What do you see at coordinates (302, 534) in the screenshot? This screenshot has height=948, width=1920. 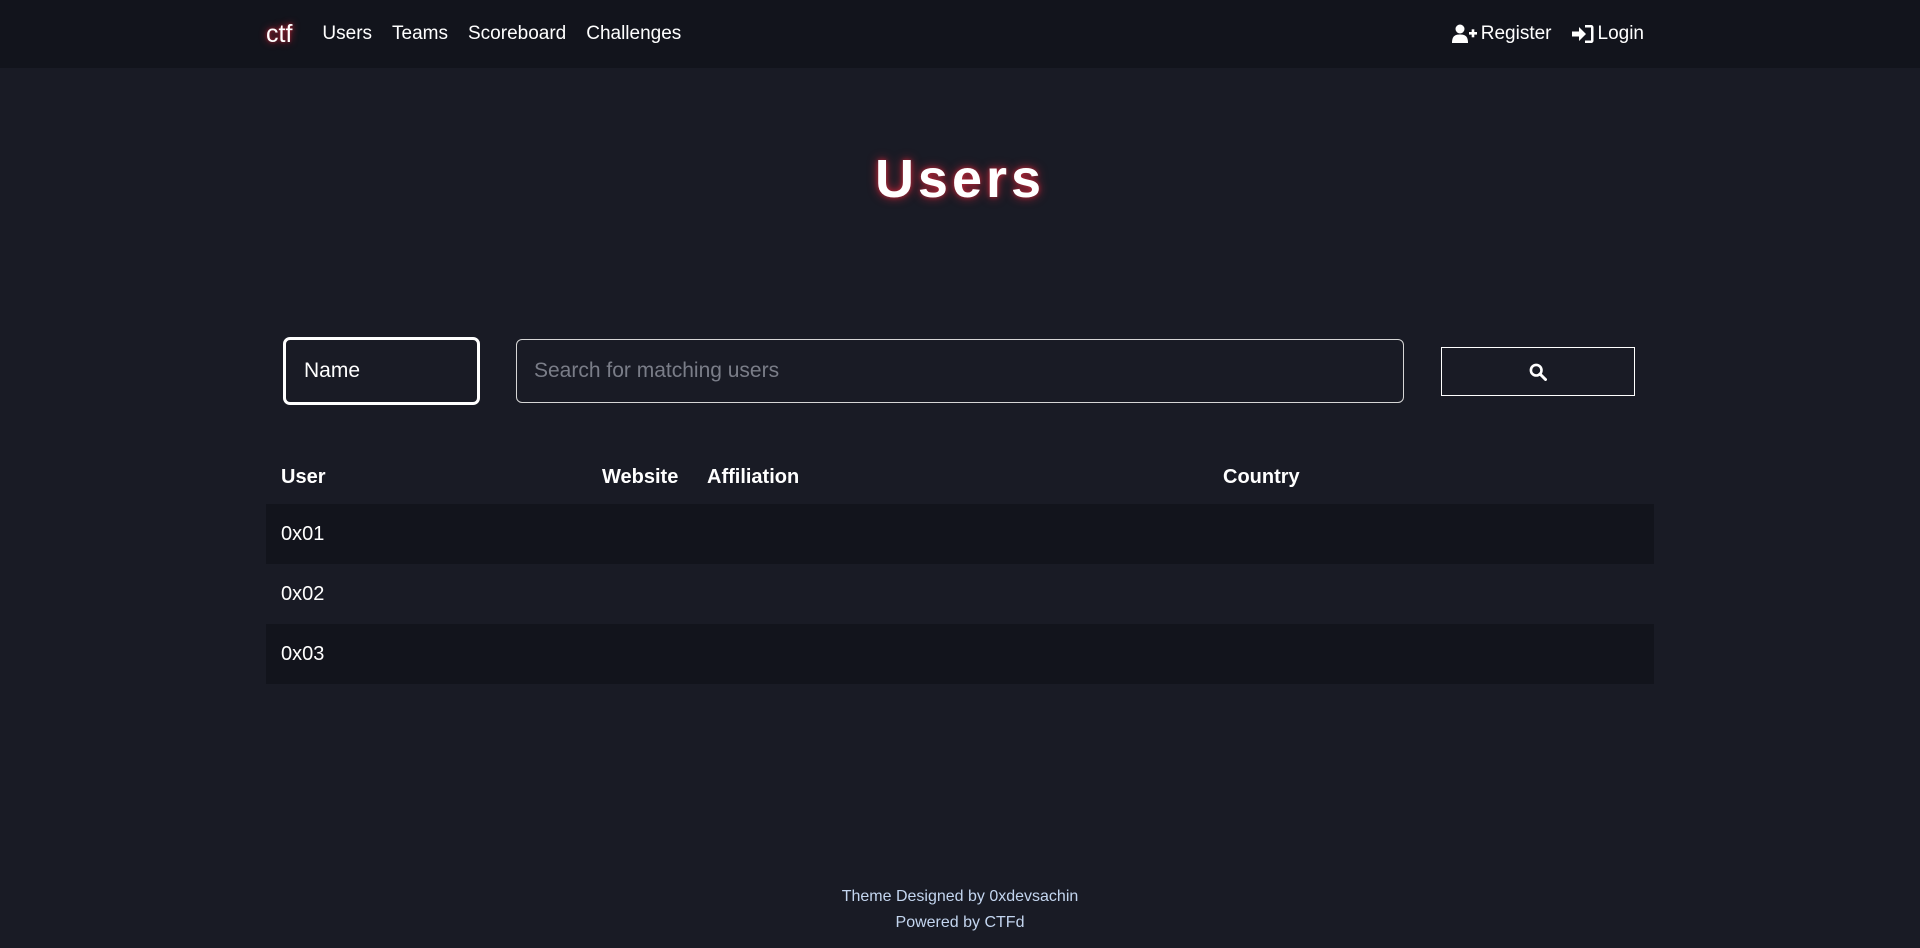 I see `user-link: 0x01` at bounding box center [302, 534].